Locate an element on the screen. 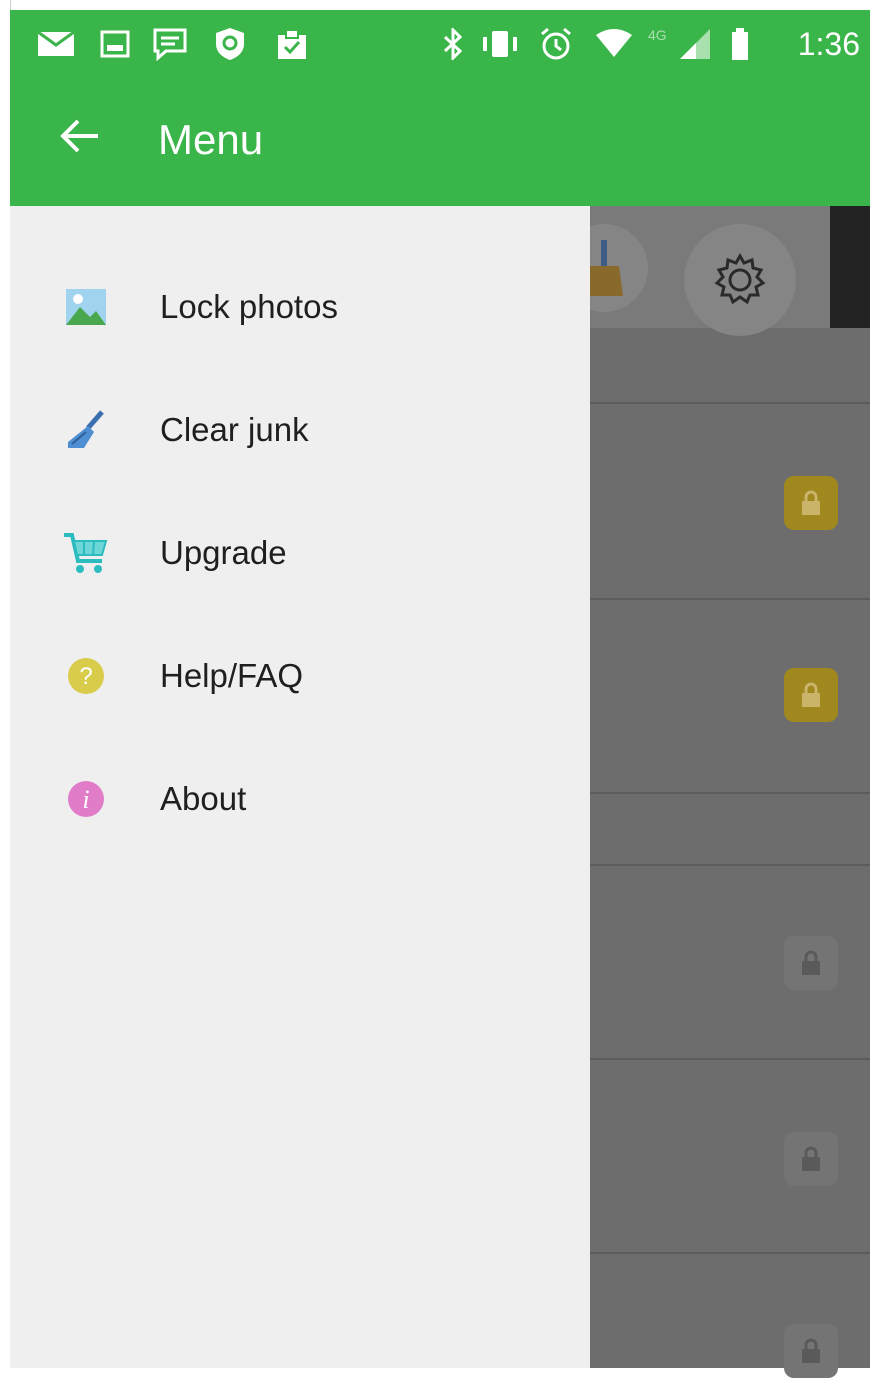 This screenshot has width=870, height=1378. background-toolbar is located at coordinates (715, 271).